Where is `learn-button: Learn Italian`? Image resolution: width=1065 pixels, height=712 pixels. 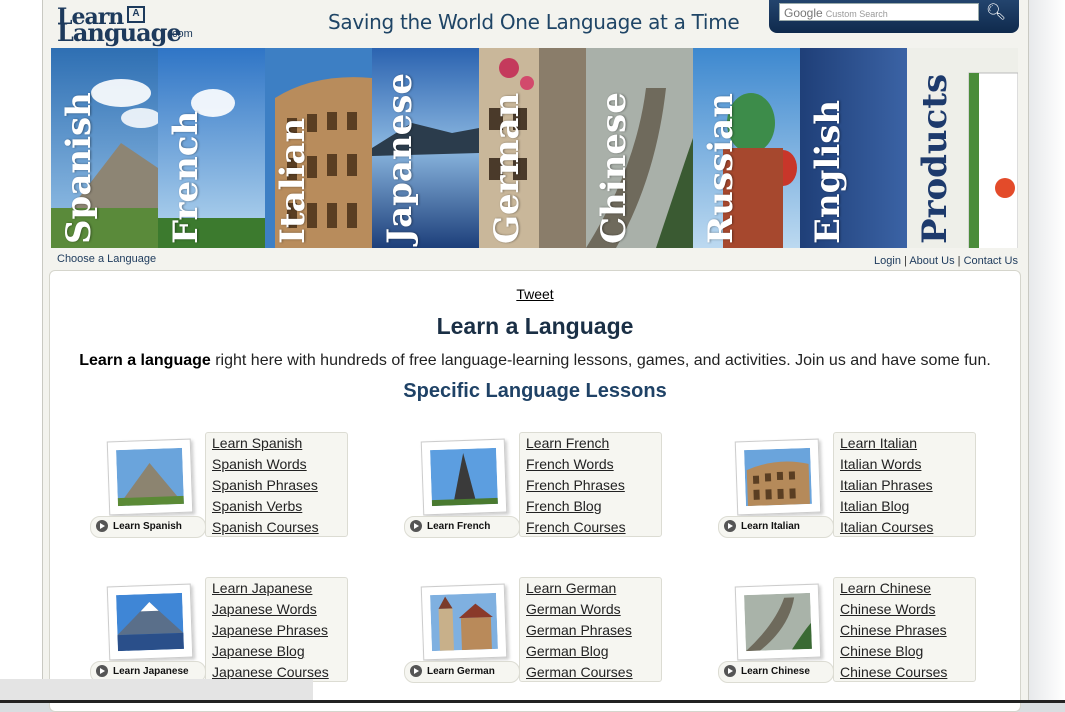
learn-button: Learn Italian is located at coordinates (776, 527).